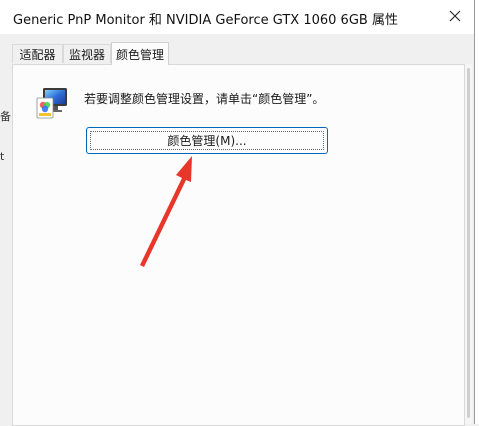 This screenshot has width=479, height=426. I want to click on tab-color-management: 颜色管理, so click(140, 53).